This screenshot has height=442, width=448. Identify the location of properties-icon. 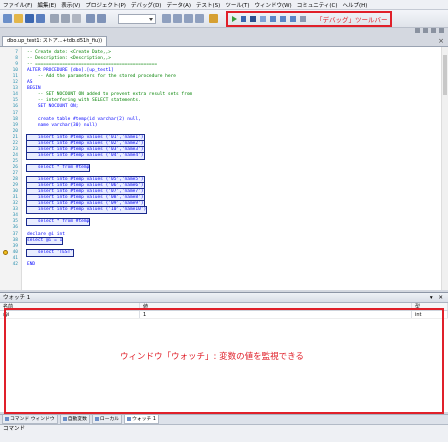
(188, 18).